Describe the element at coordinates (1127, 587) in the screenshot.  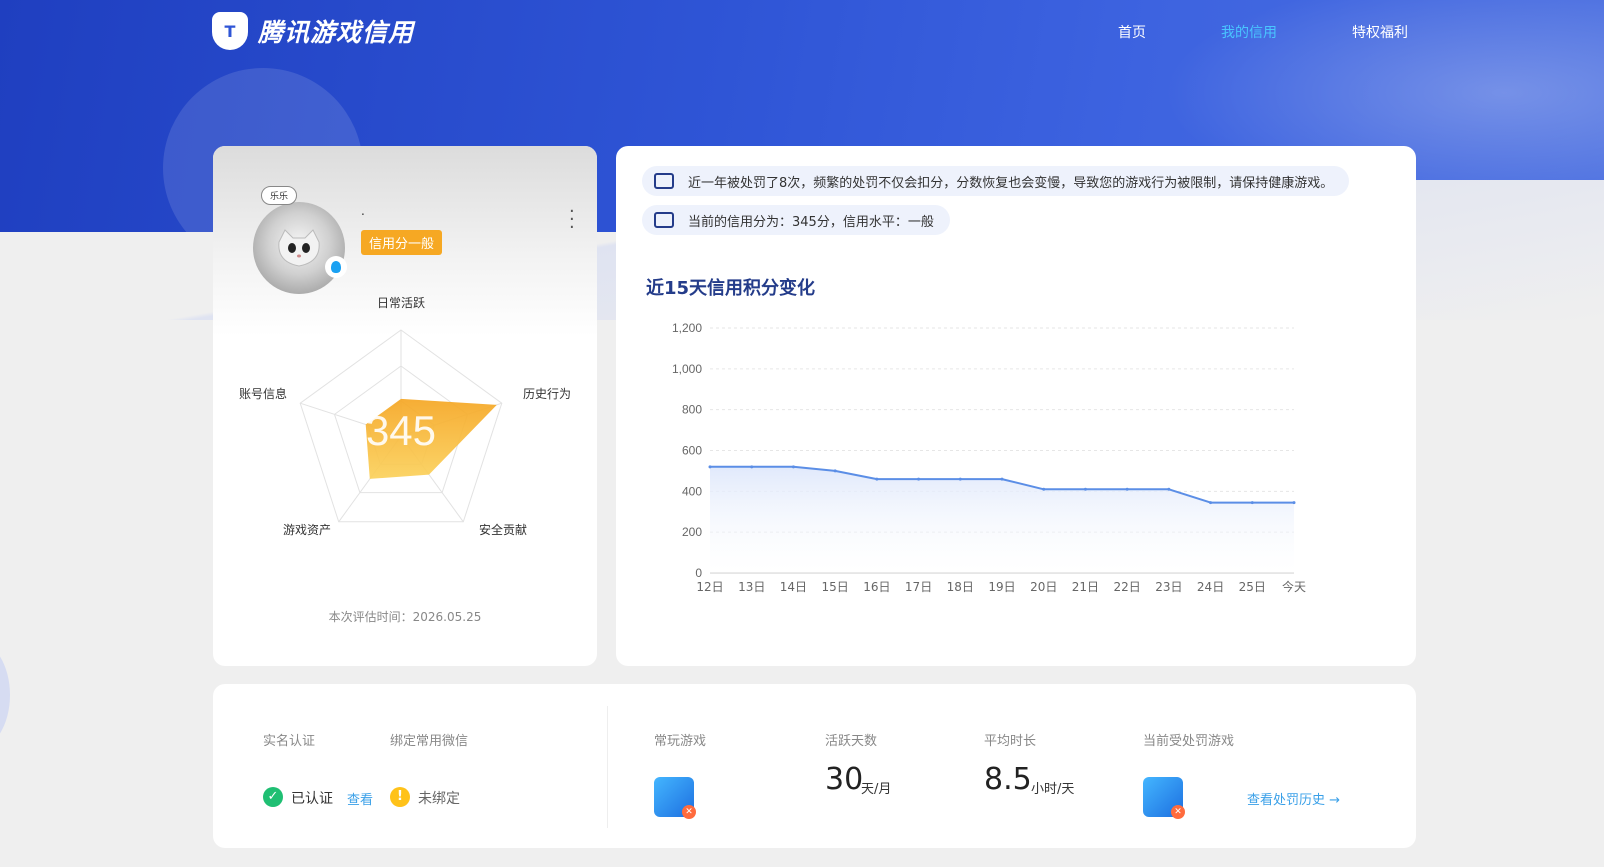
I see `x-tick-label: 22日` at that location.